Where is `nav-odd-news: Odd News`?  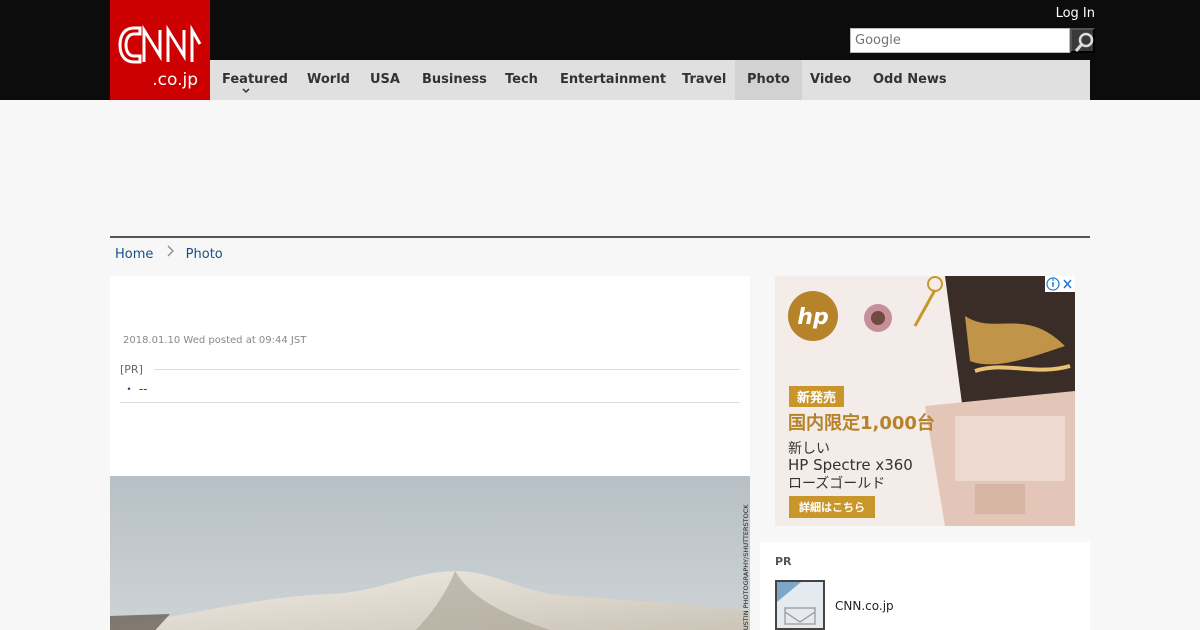 nav-odd-news: Odd News is located at coordinates (910, 80).